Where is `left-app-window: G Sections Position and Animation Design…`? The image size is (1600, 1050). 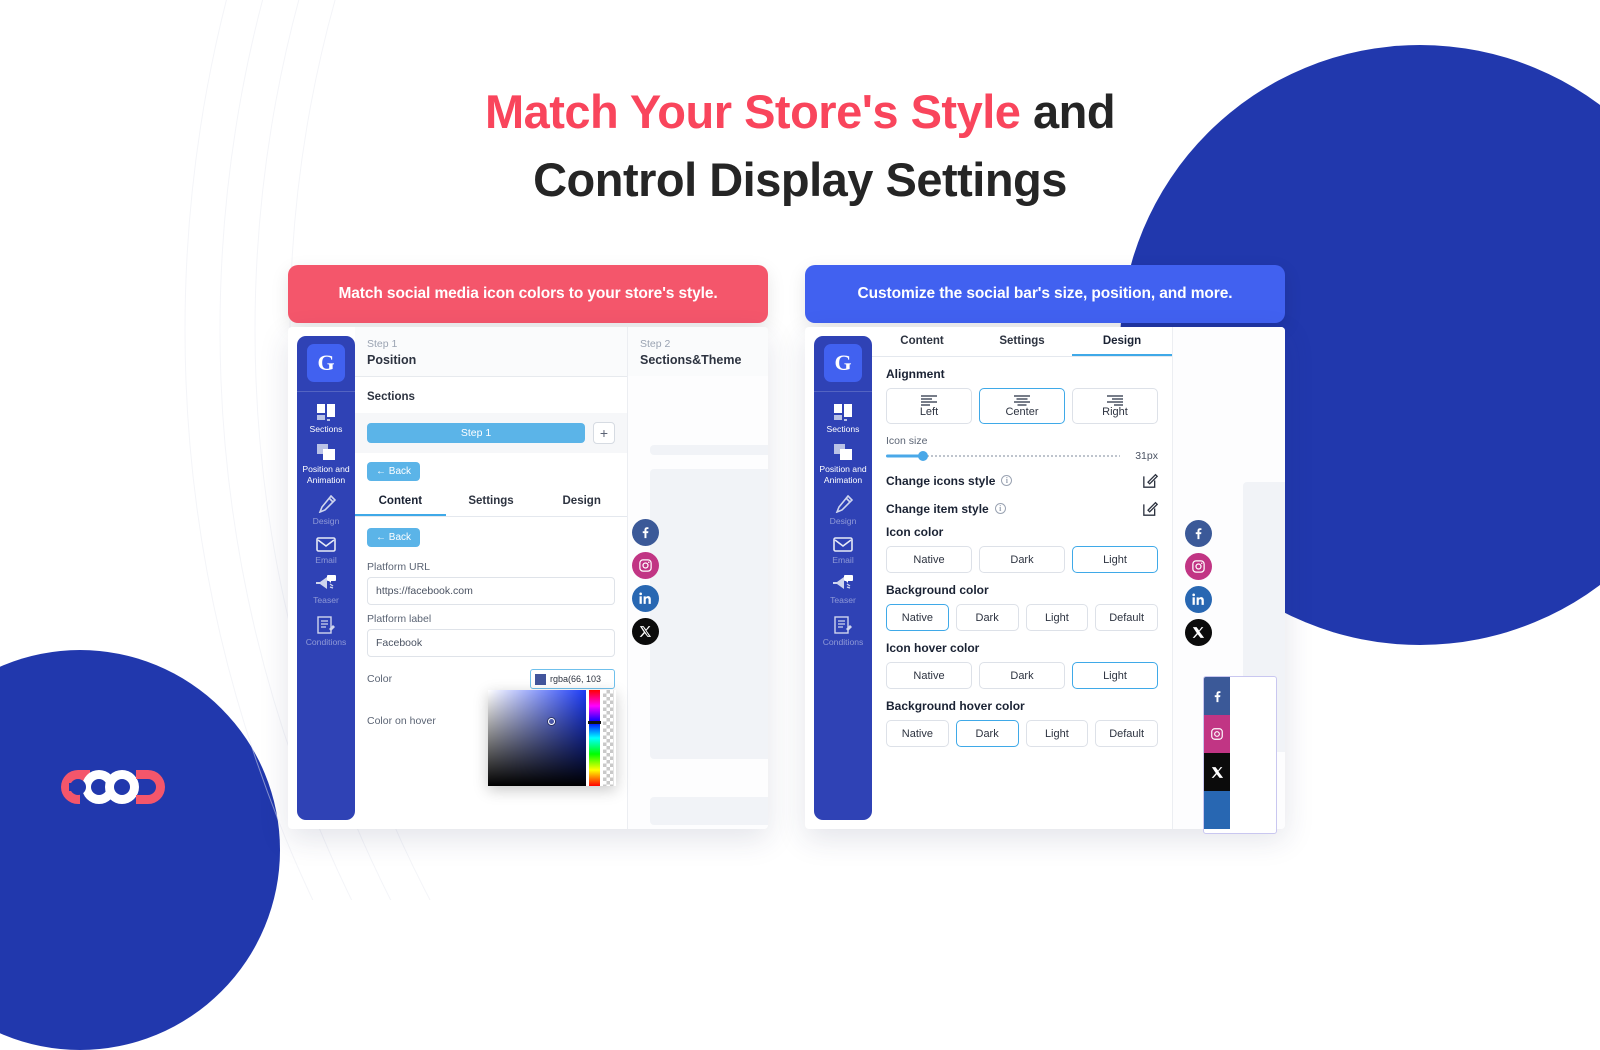 left-app-window: G Sections Position and Animation Design… is located at coordinates (528, 578).